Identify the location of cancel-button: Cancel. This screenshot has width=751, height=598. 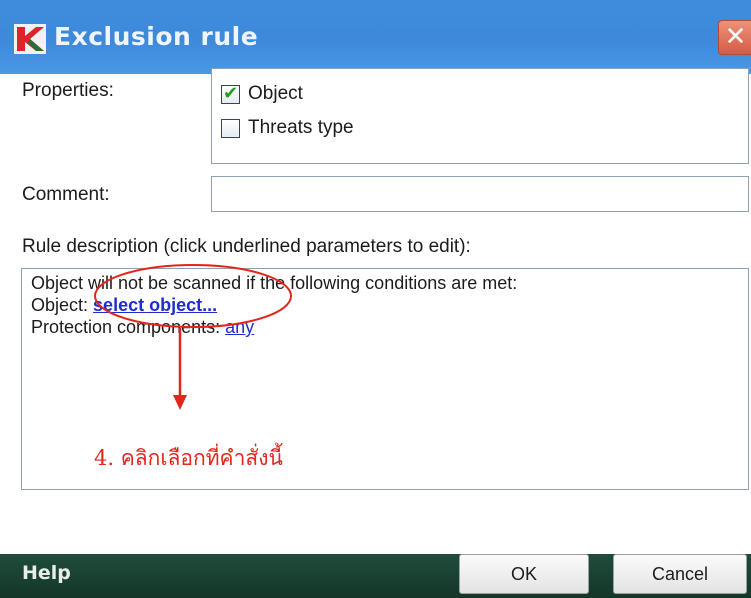
(680, 574).